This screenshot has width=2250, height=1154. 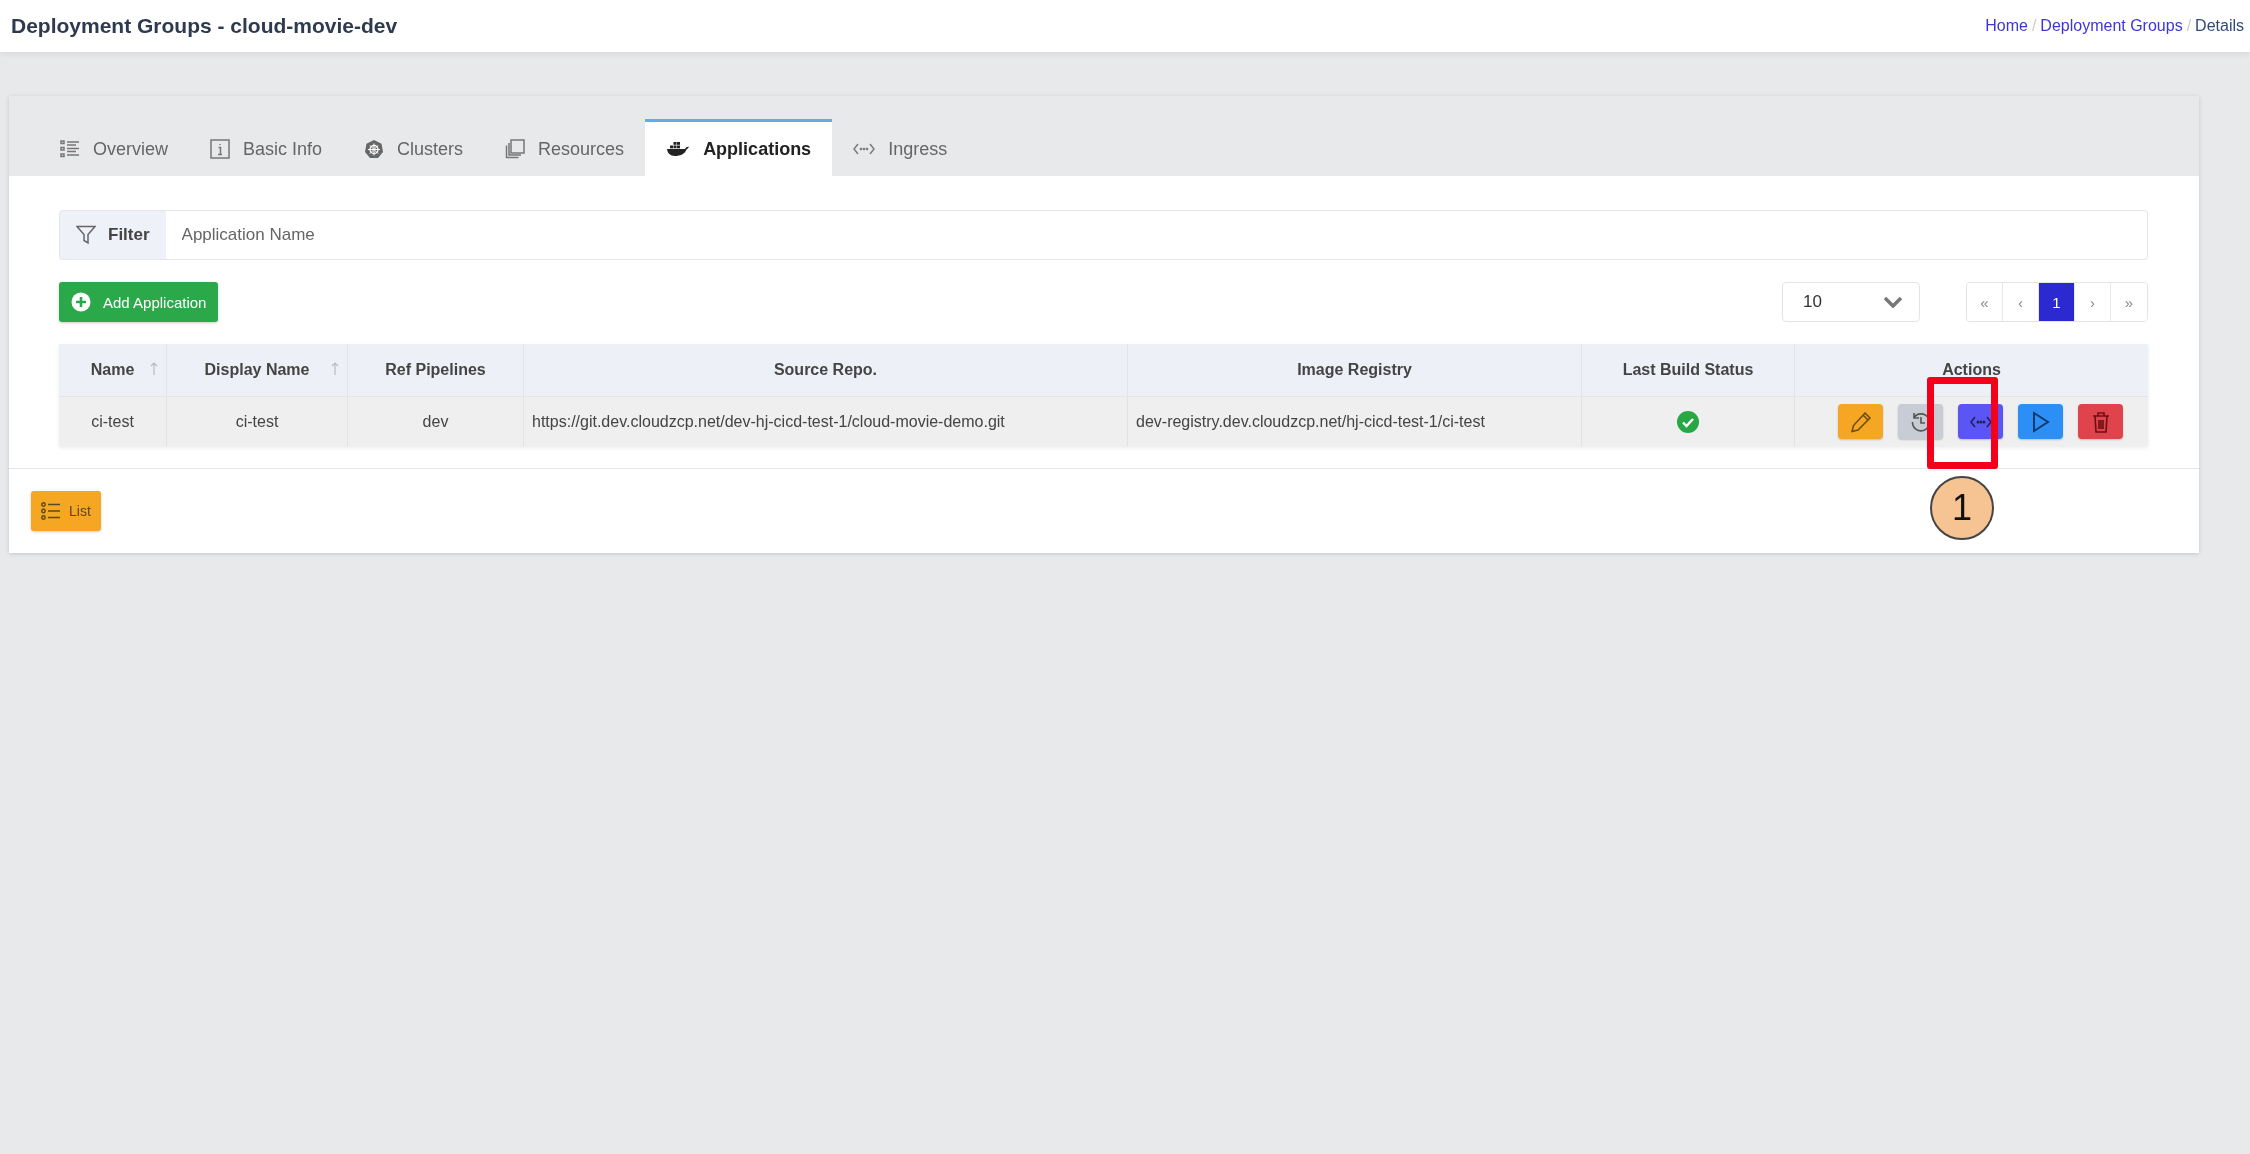 What do you see at coordinates (825, 421) in the screenshot?
I see `table-cell: https://git.dev.cloudzcp.net/dev-hj-cicd-test-1/cloud-movie-demo.git` at bounding box center [825, 421].